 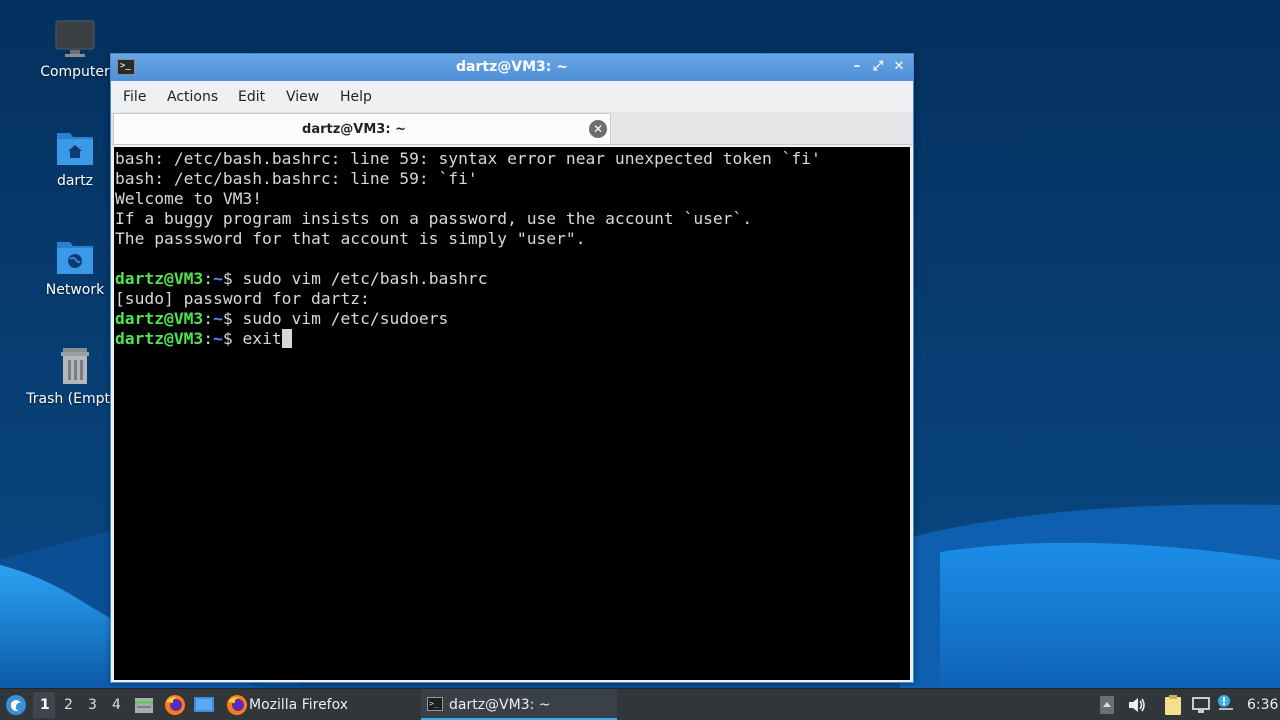 What do you see at coordinates (75, 149) in the screenshot?
I see `home-folder-icon` at bounding box center [75, 149].